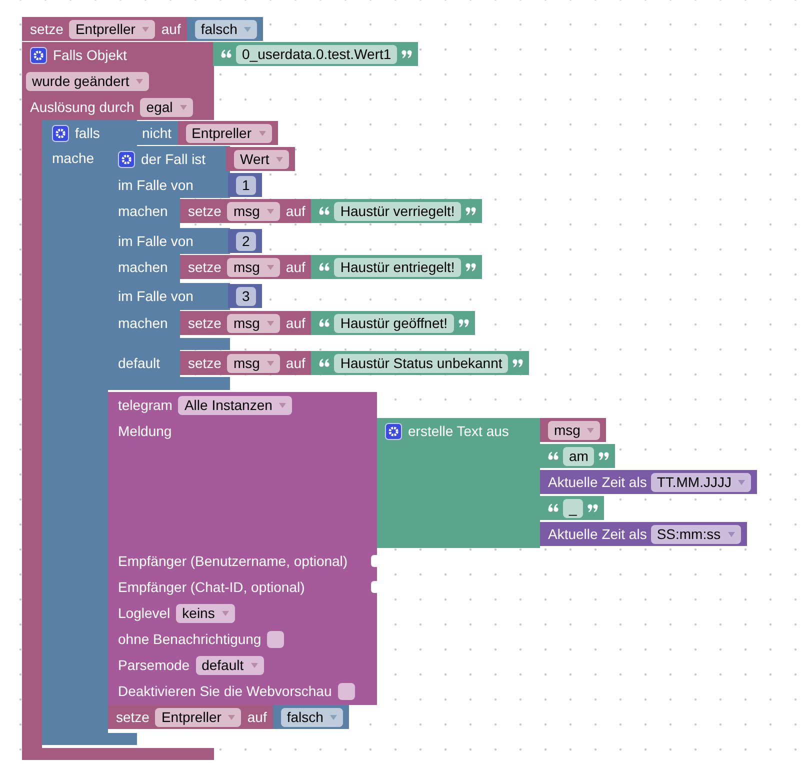 Image resolution: width=809 pixels, height=772 pixels. I want to click on block-label: erstelle Text aus, so click(458, 431).